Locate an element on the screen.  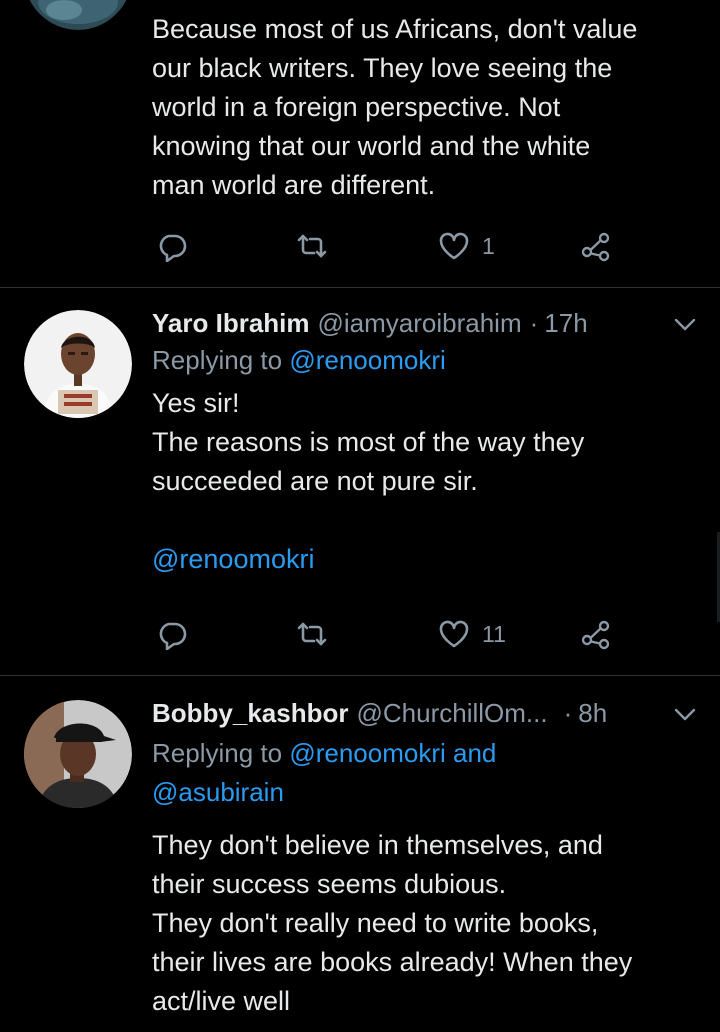
user-name: Yaro Ibrahim is located at coordinates (231, 323).